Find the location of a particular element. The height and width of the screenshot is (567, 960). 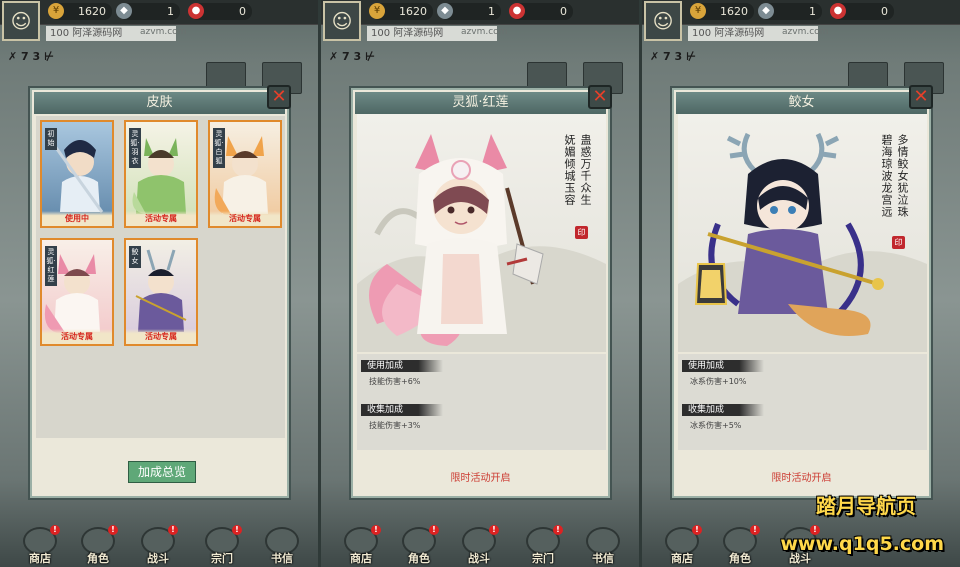

gem-icon: ◆ is located at coordinates (445, 11).